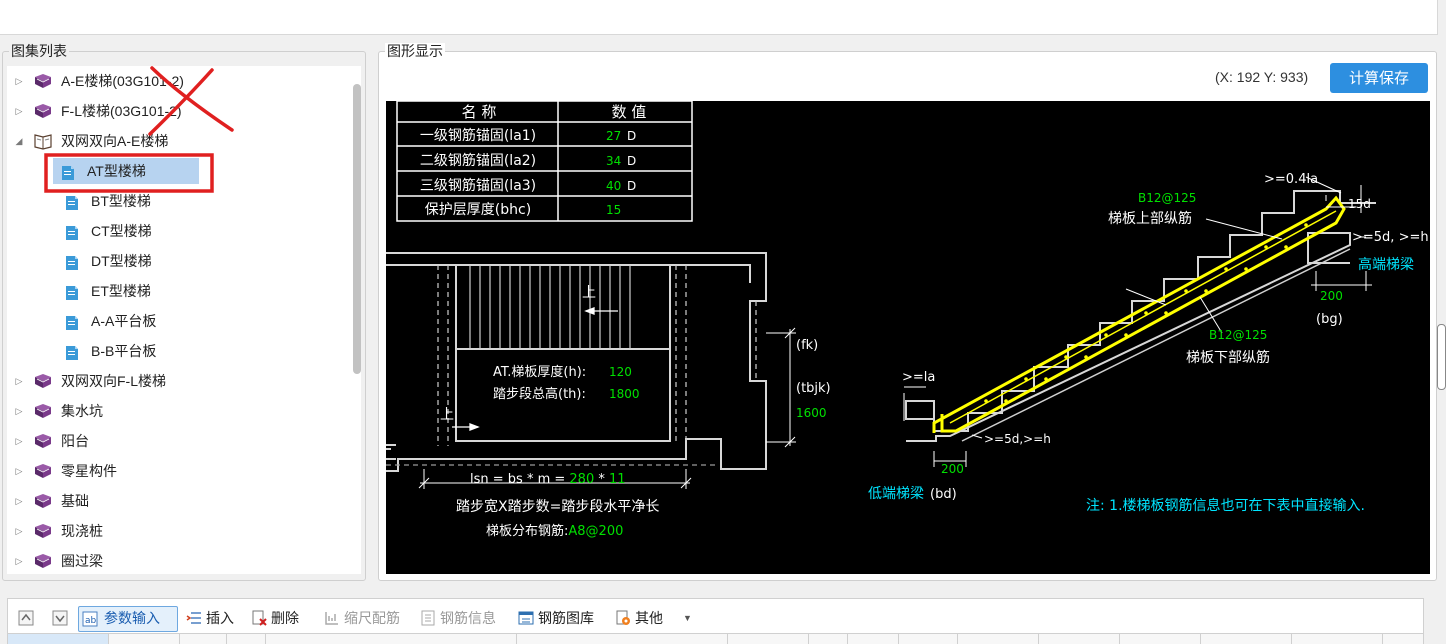  What do you see at coordinates (478, 135) in the screenshot?
I see `table-row-name: 一级钢筋锚固(la1)` at bounding box center [478, 135].